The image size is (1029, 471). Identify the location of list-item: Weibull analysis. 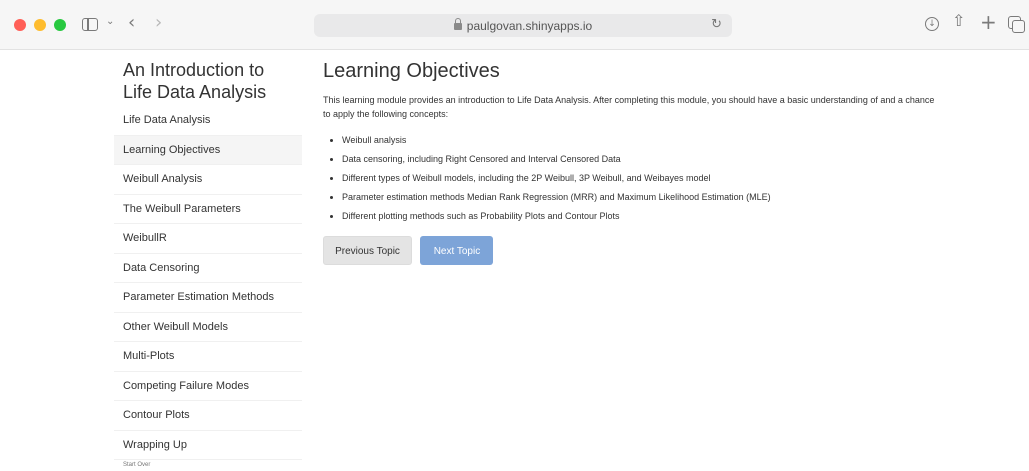
(636, 140).